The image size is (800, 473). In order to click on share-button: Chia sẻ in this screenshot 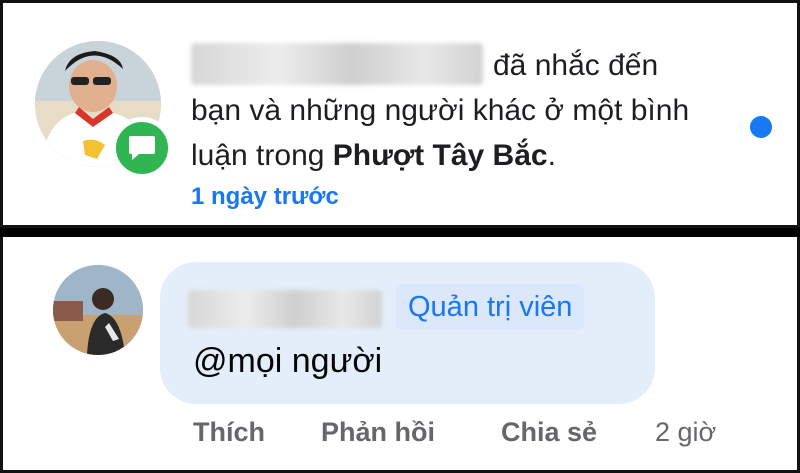, I will do `click(549, 432)`.